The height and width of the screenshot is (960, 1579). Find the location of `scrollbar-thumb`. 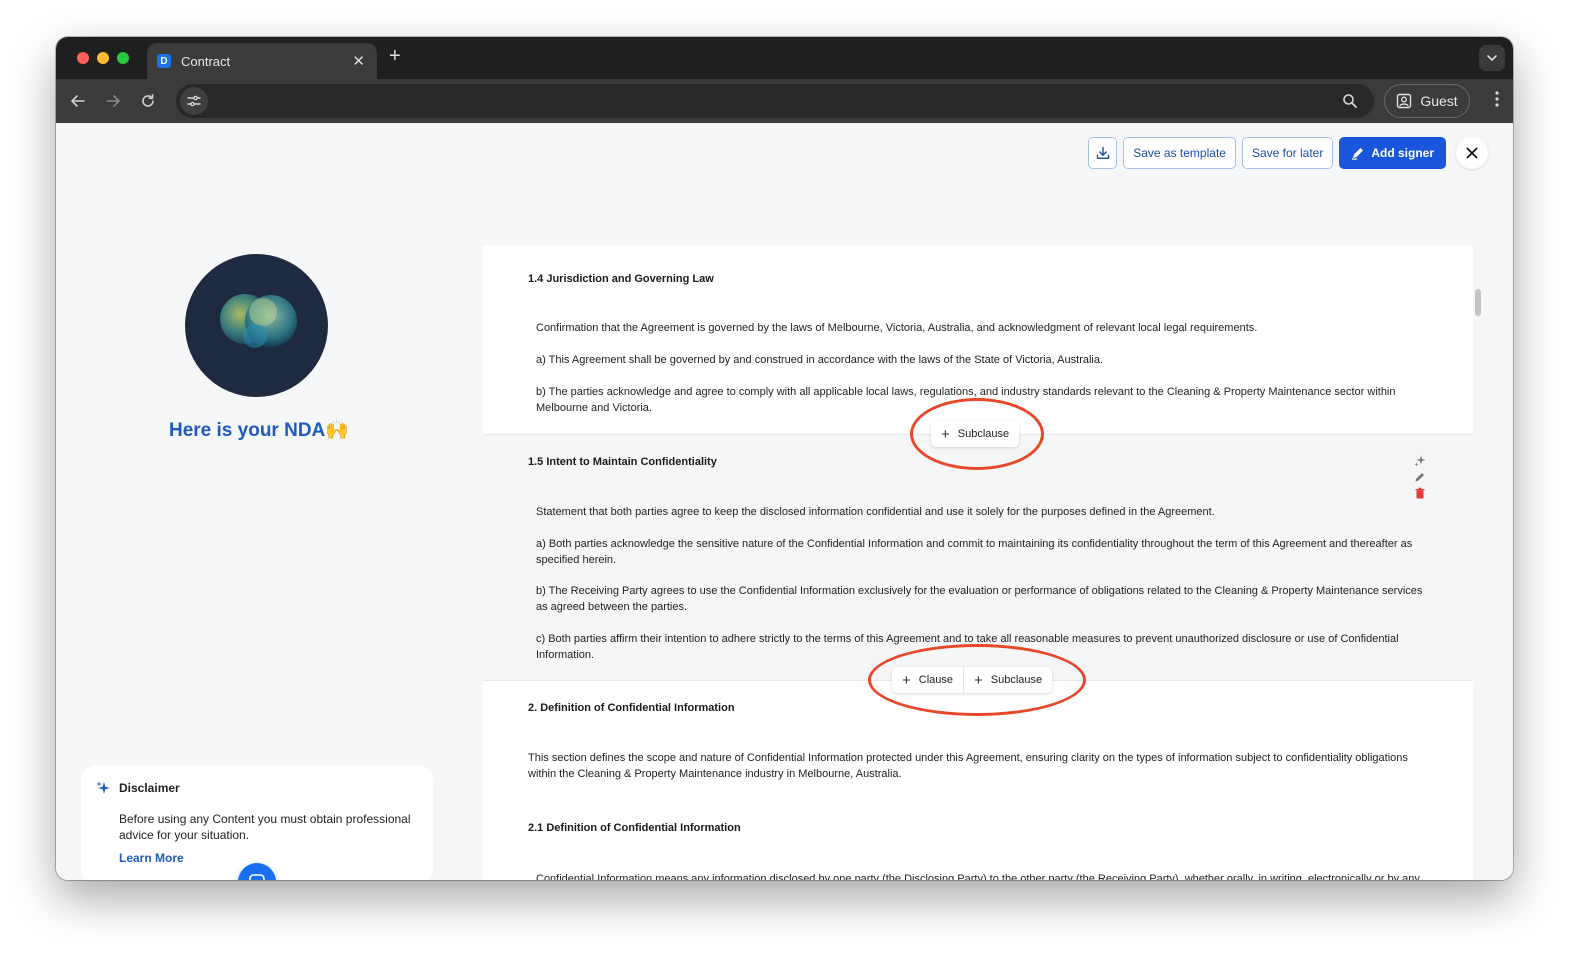

scrollbar-thumb is located at coordinates (1478, 302).